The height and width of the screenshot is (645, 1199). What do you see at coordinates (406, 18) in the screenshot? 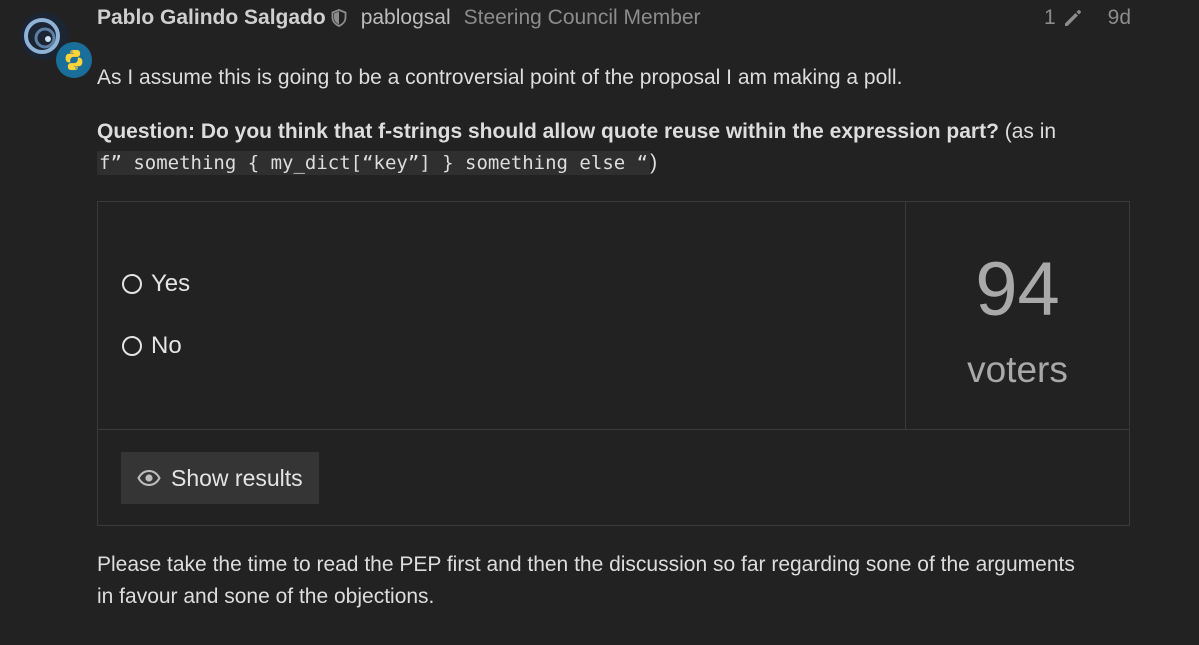
I see `author-handle: pablogsal` at bounding box center [406, 18].